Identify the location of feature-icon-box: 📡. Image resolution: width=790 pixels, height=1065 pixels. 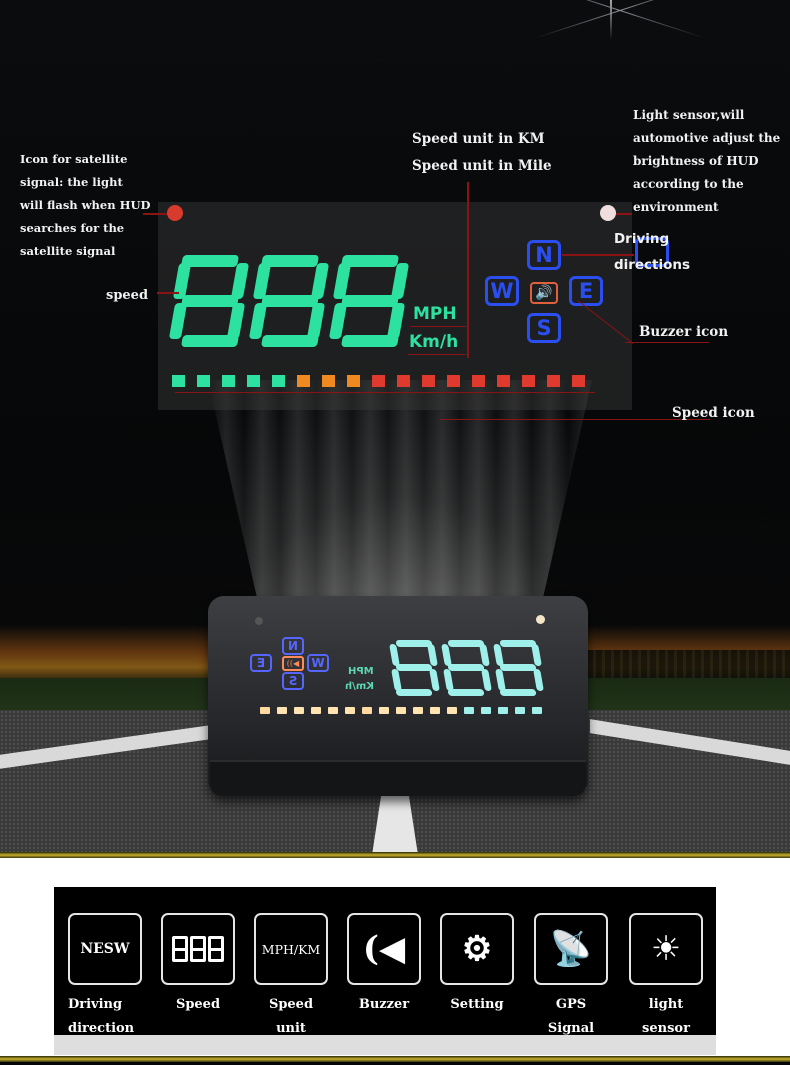
(571, 949).